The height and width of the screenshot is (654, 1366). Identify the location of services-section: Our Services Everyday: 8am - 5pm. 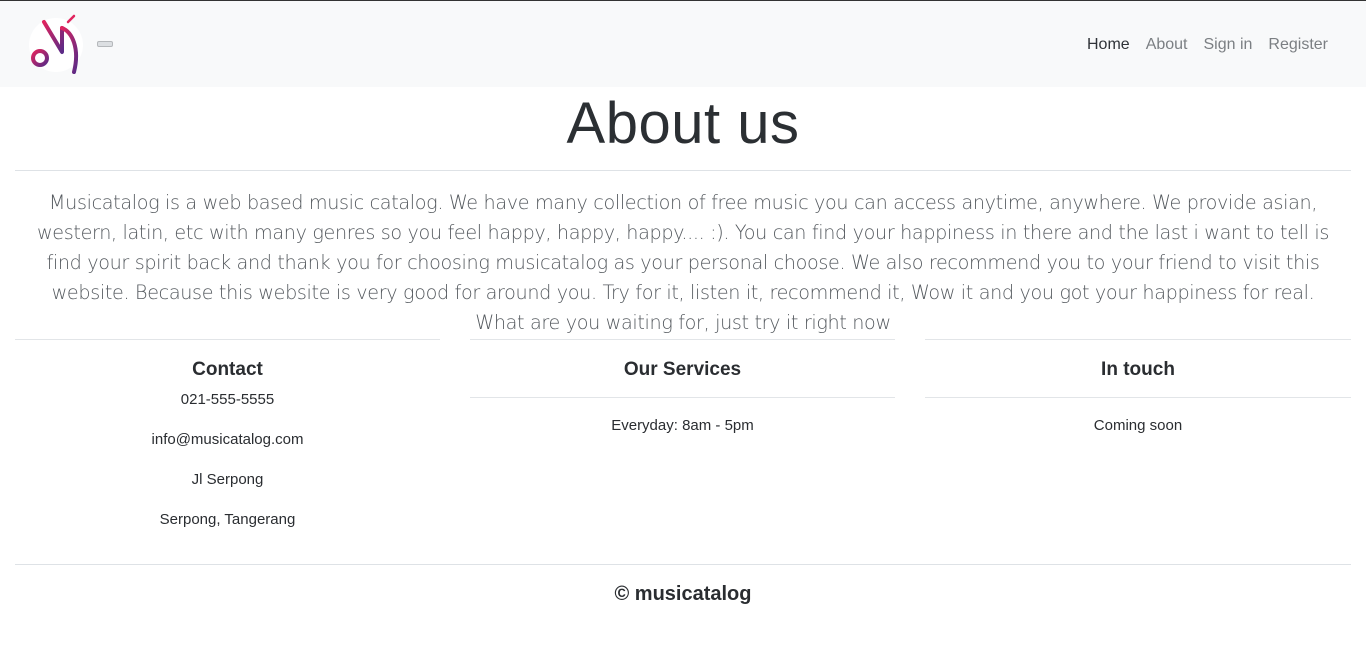
(682, 439).